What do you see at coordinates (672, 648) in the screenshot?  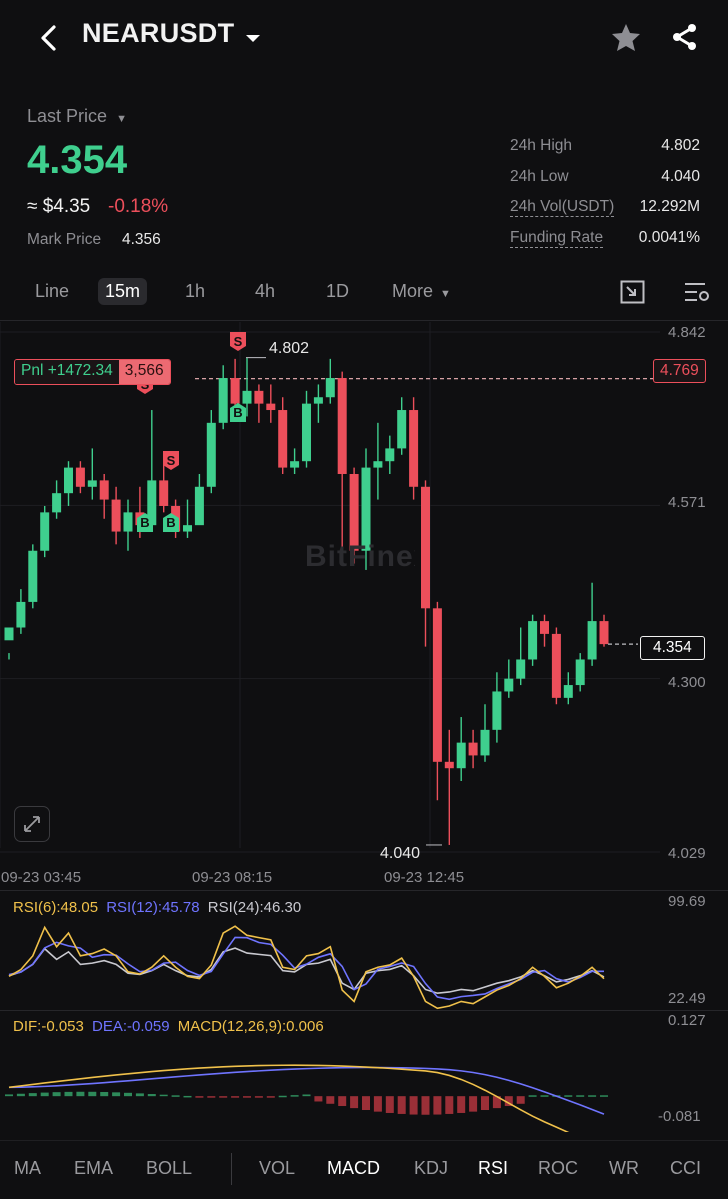 I see `current-price-tag: 4.354` at bounding box center [672, 648].